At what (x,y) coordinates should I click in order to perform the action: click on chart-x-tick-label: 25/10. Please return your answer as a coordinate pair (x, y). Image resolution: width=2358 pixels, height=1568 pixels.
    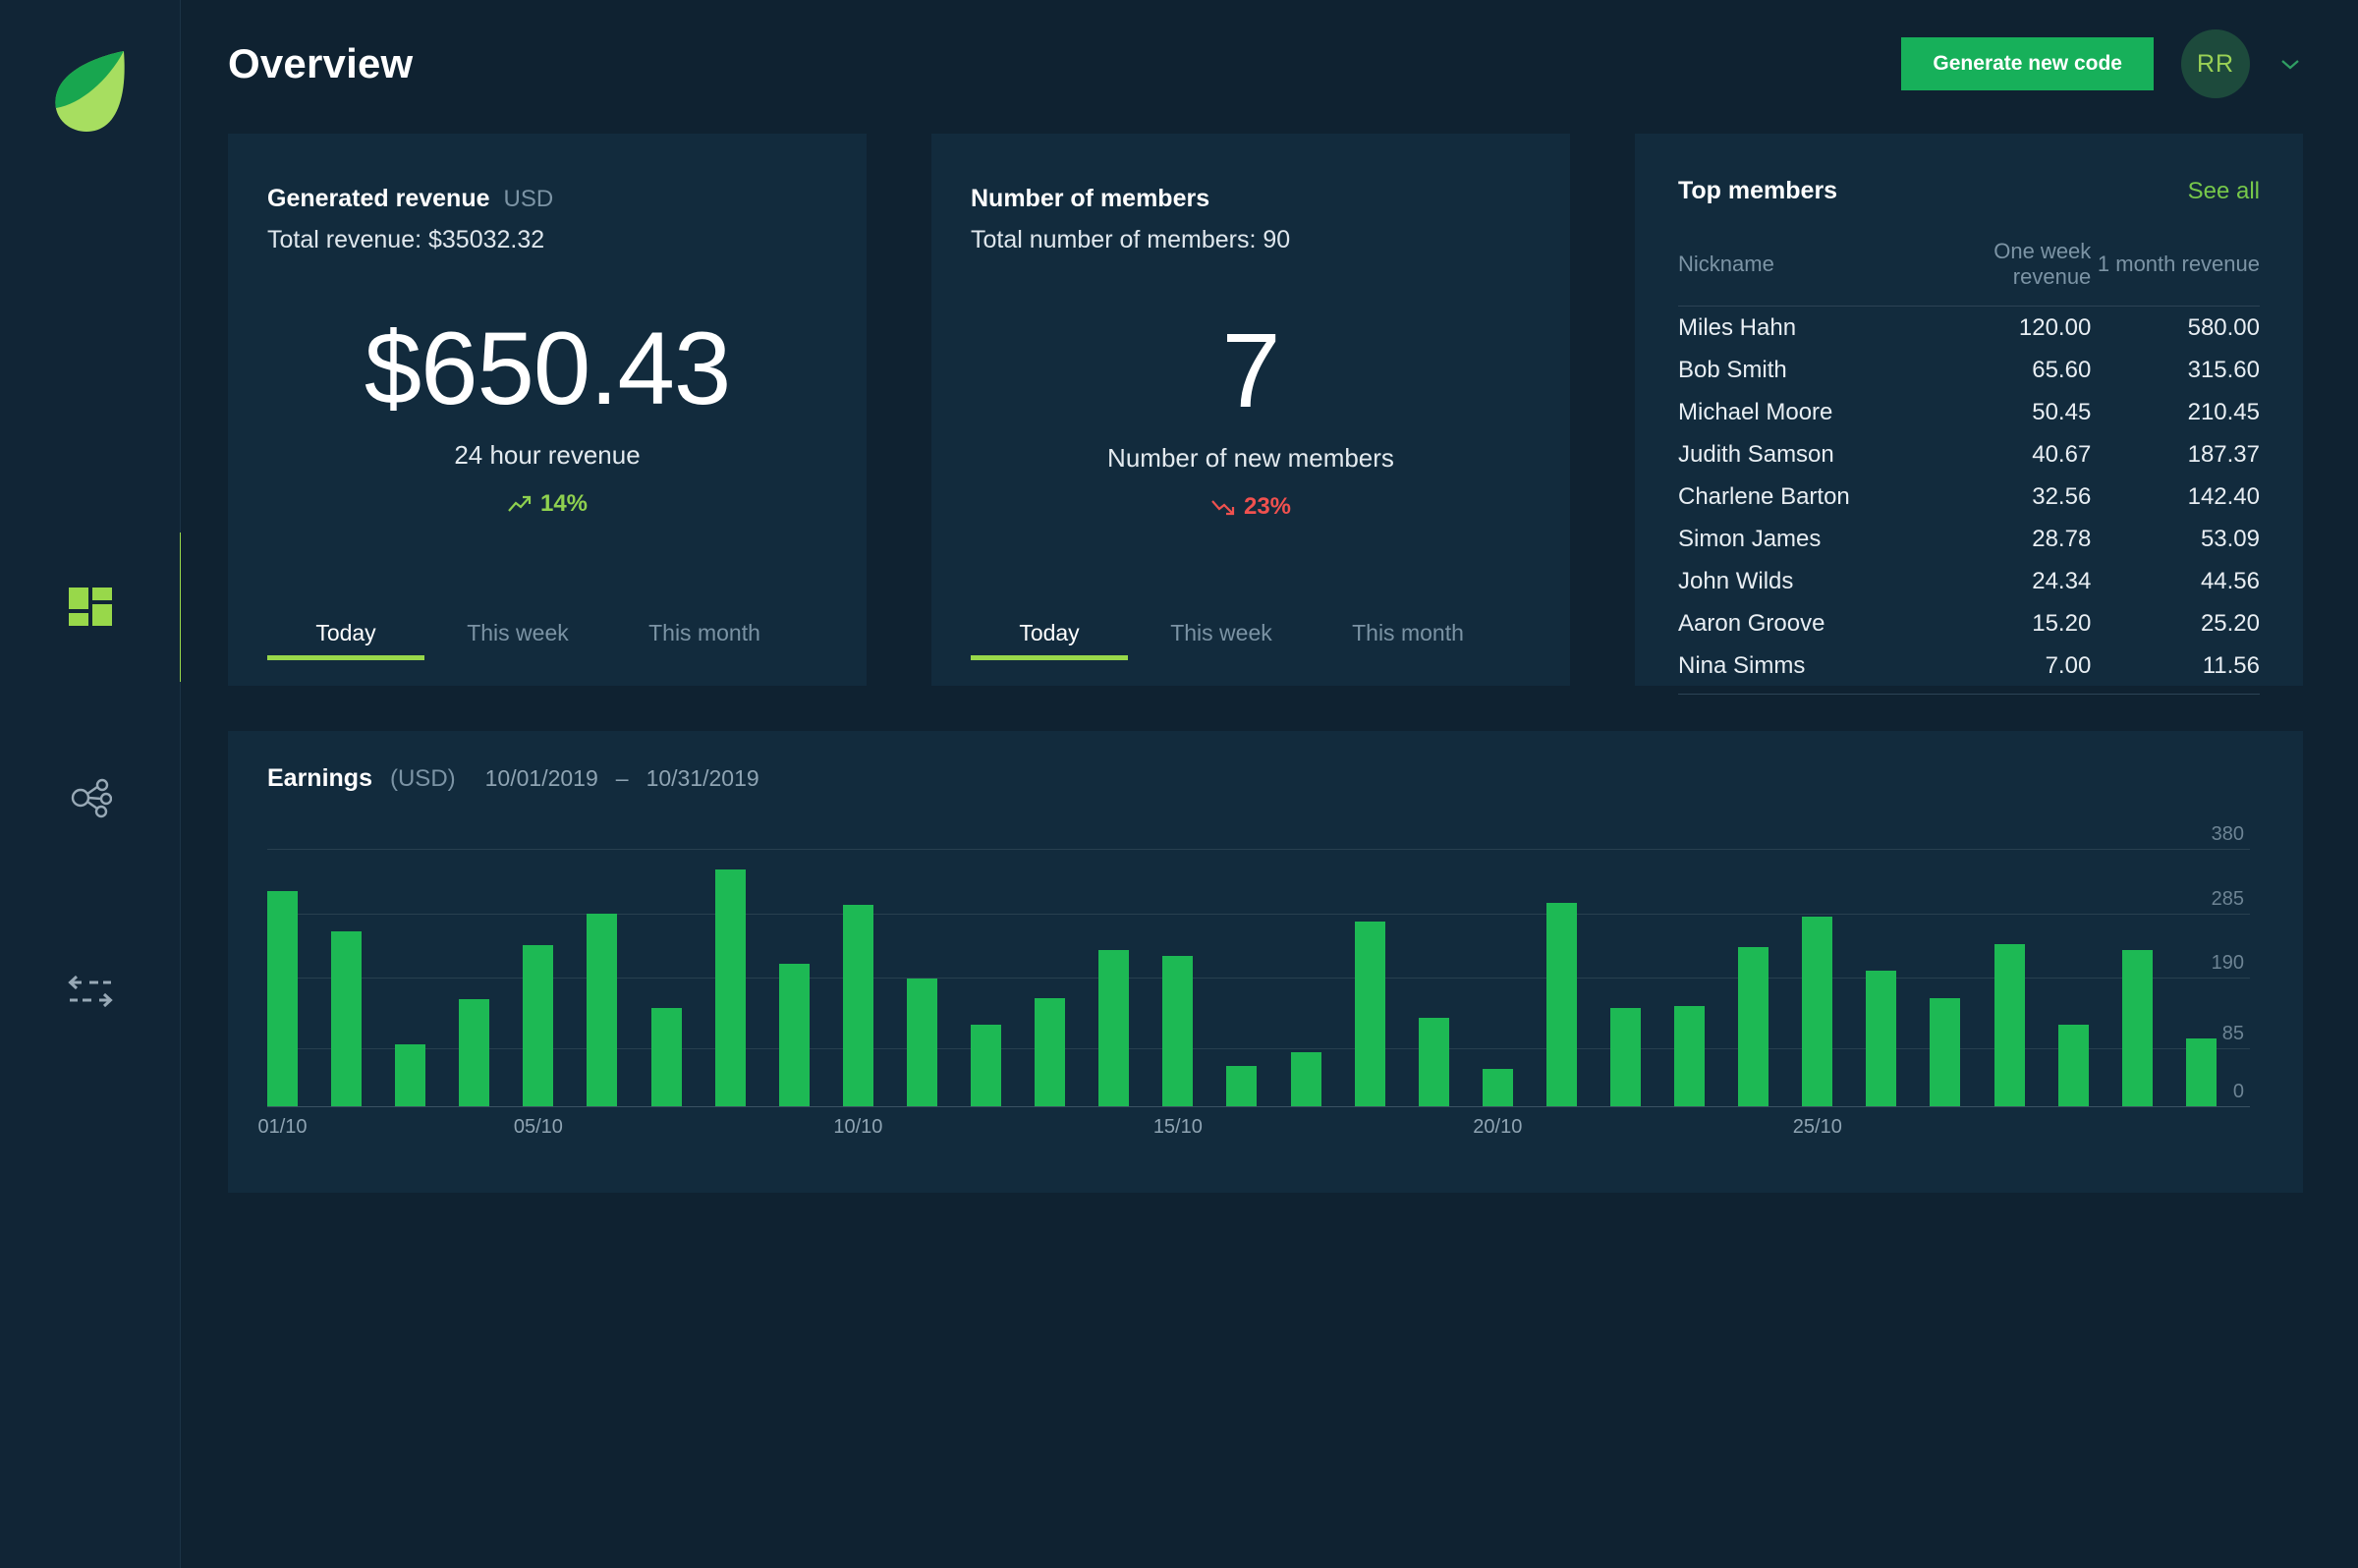
    Looking at the image, I should click on (1817, 1127).